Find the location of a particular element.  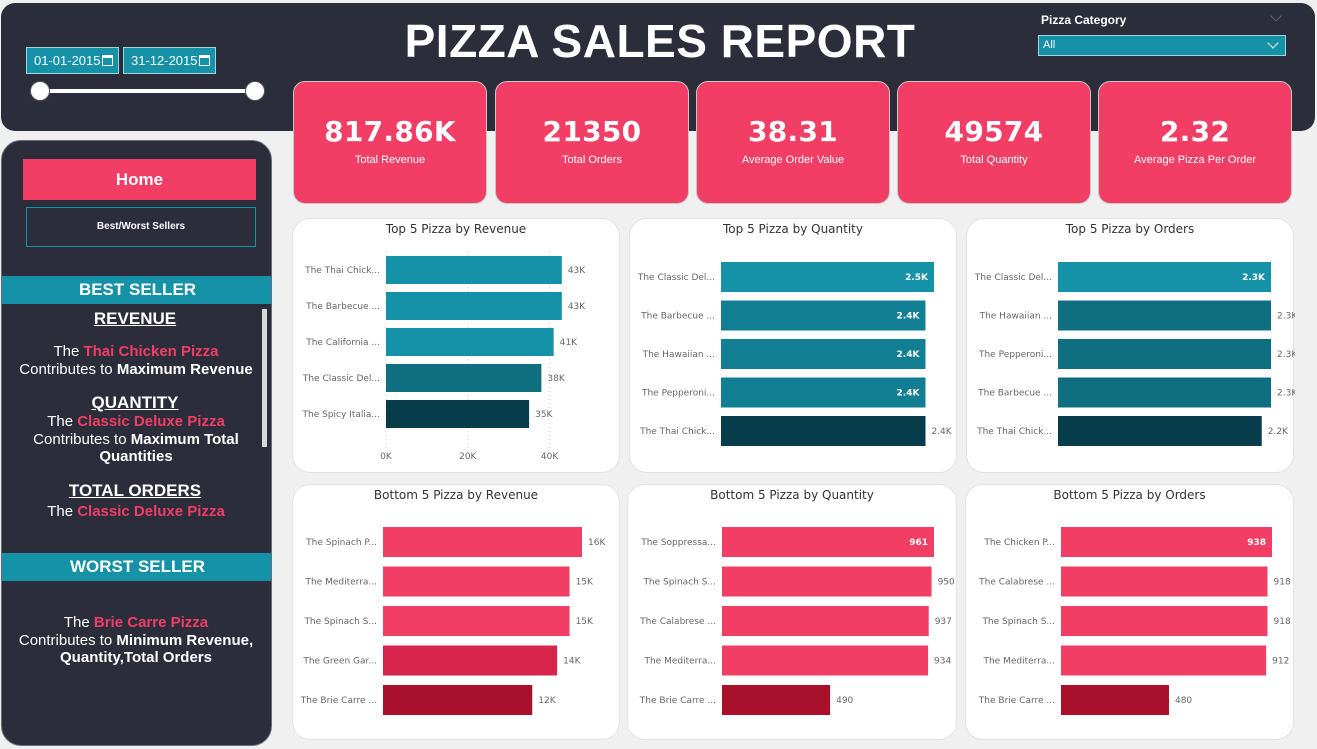

chevron-down-icon is located at coordinates (1273, 43).